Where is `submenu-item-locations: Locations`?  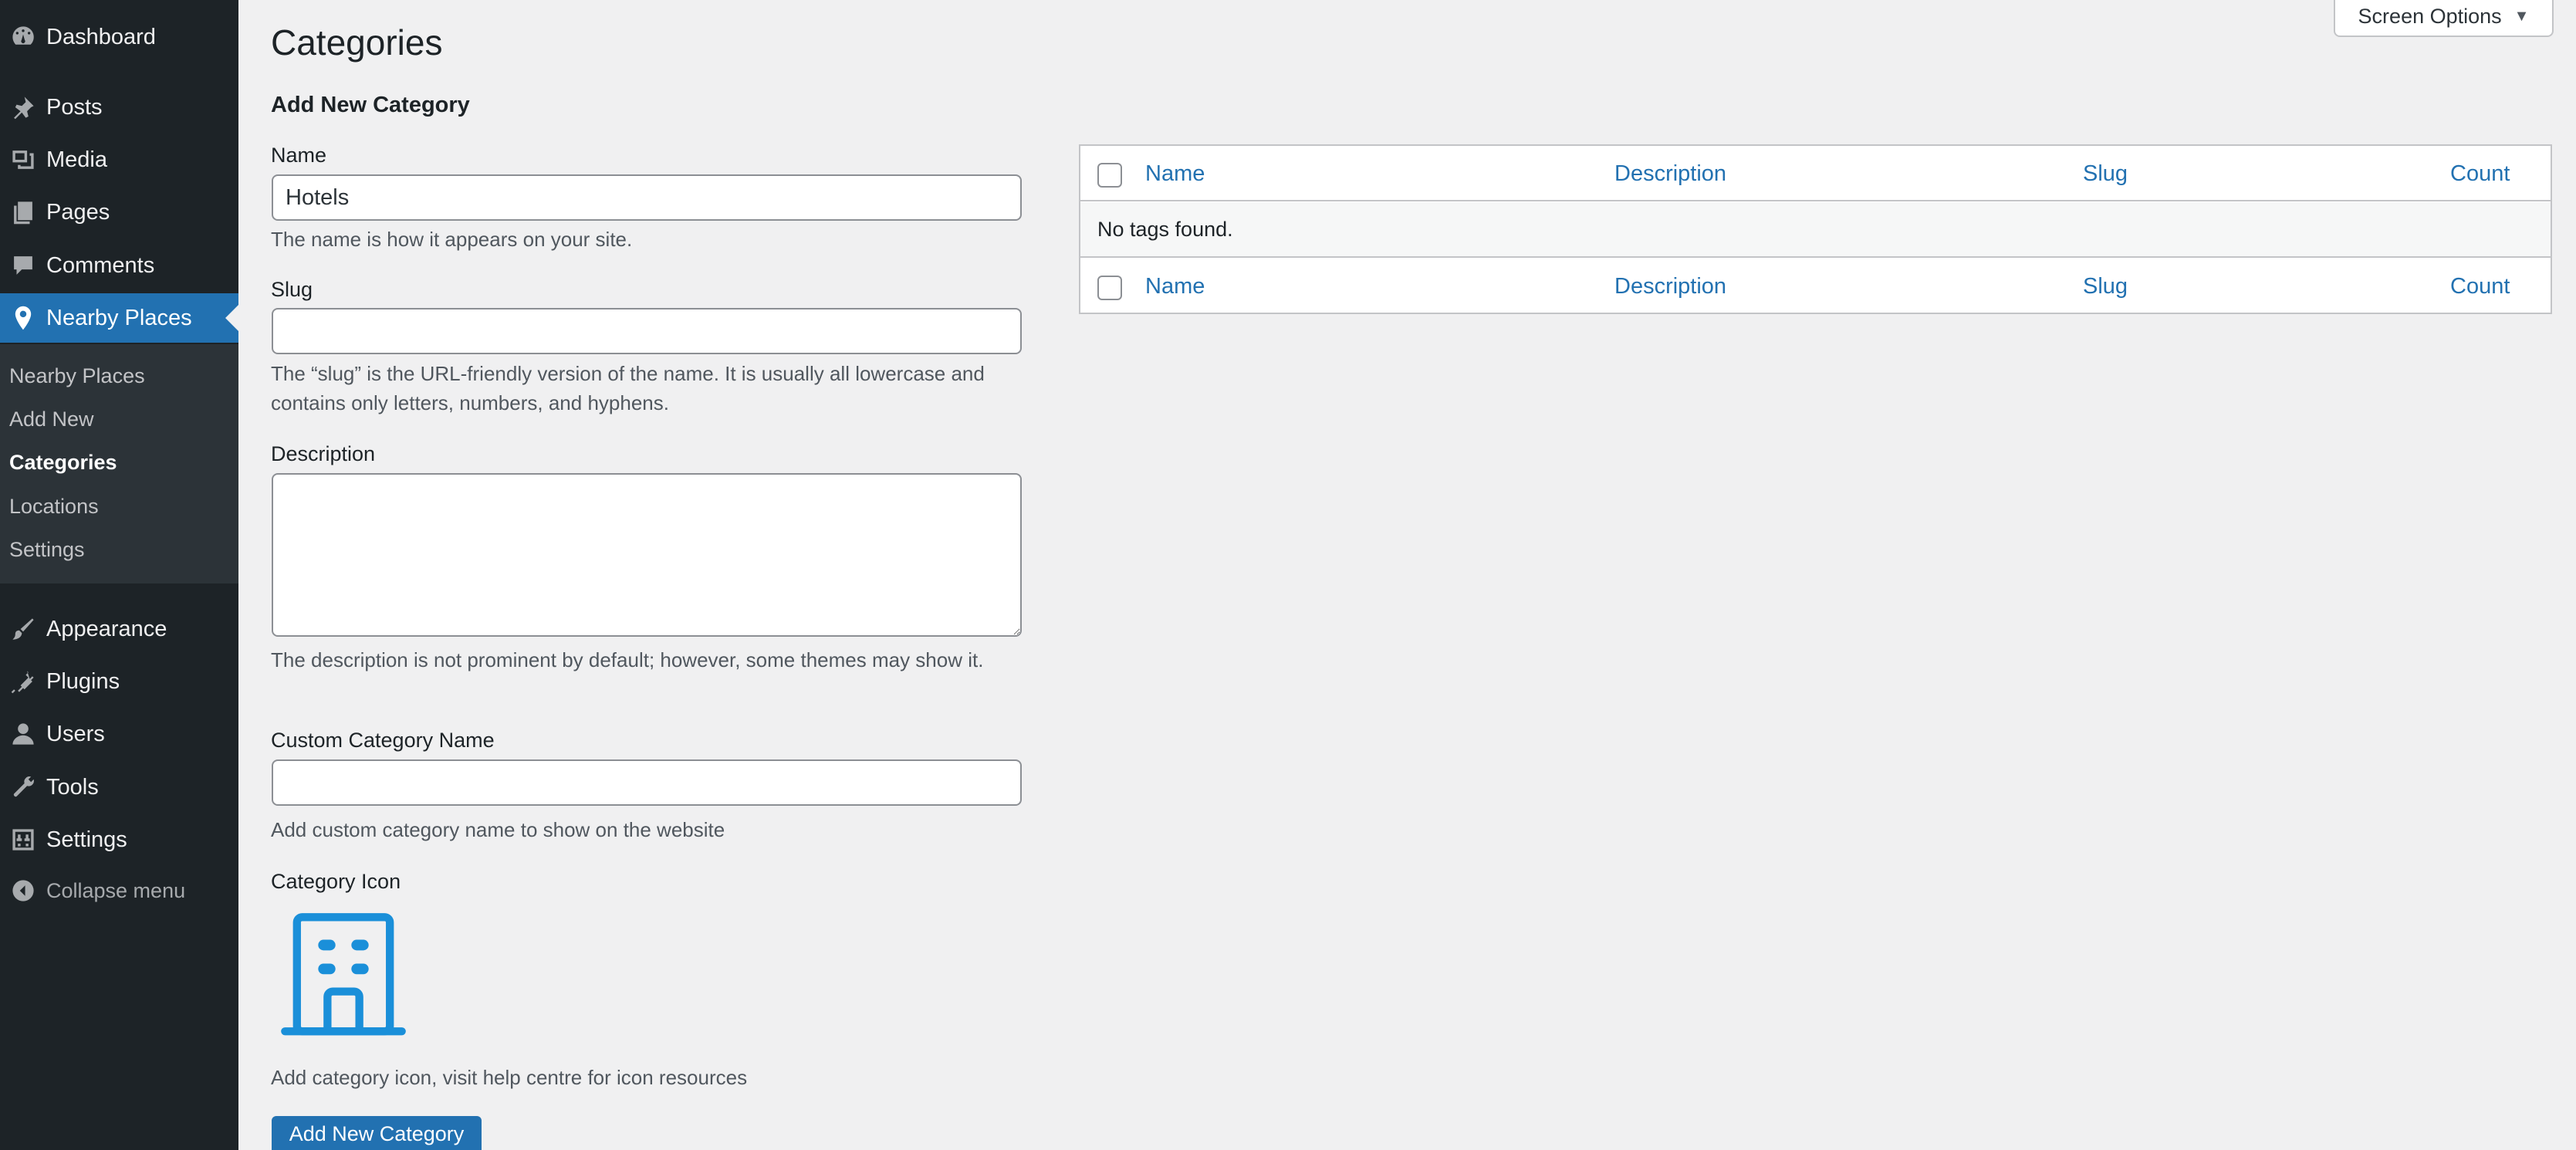 submenu-item-locations: Locations is located at coordinates (54, 507).